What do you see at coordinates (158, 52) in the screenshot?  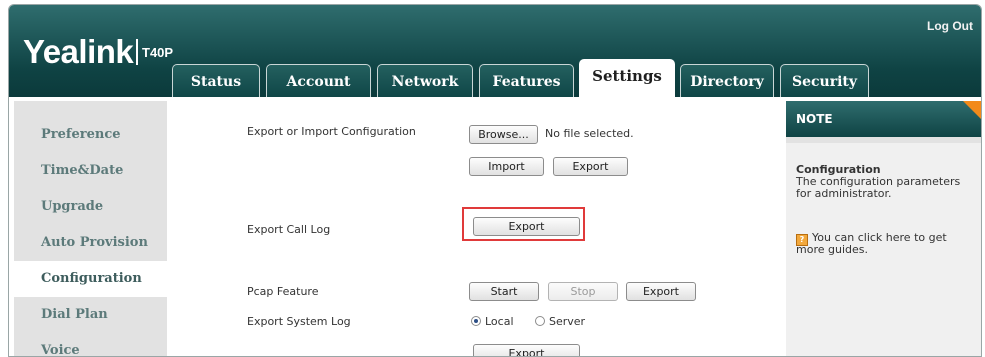 I see `model-label: T40P` at bounding box center [158, 52].